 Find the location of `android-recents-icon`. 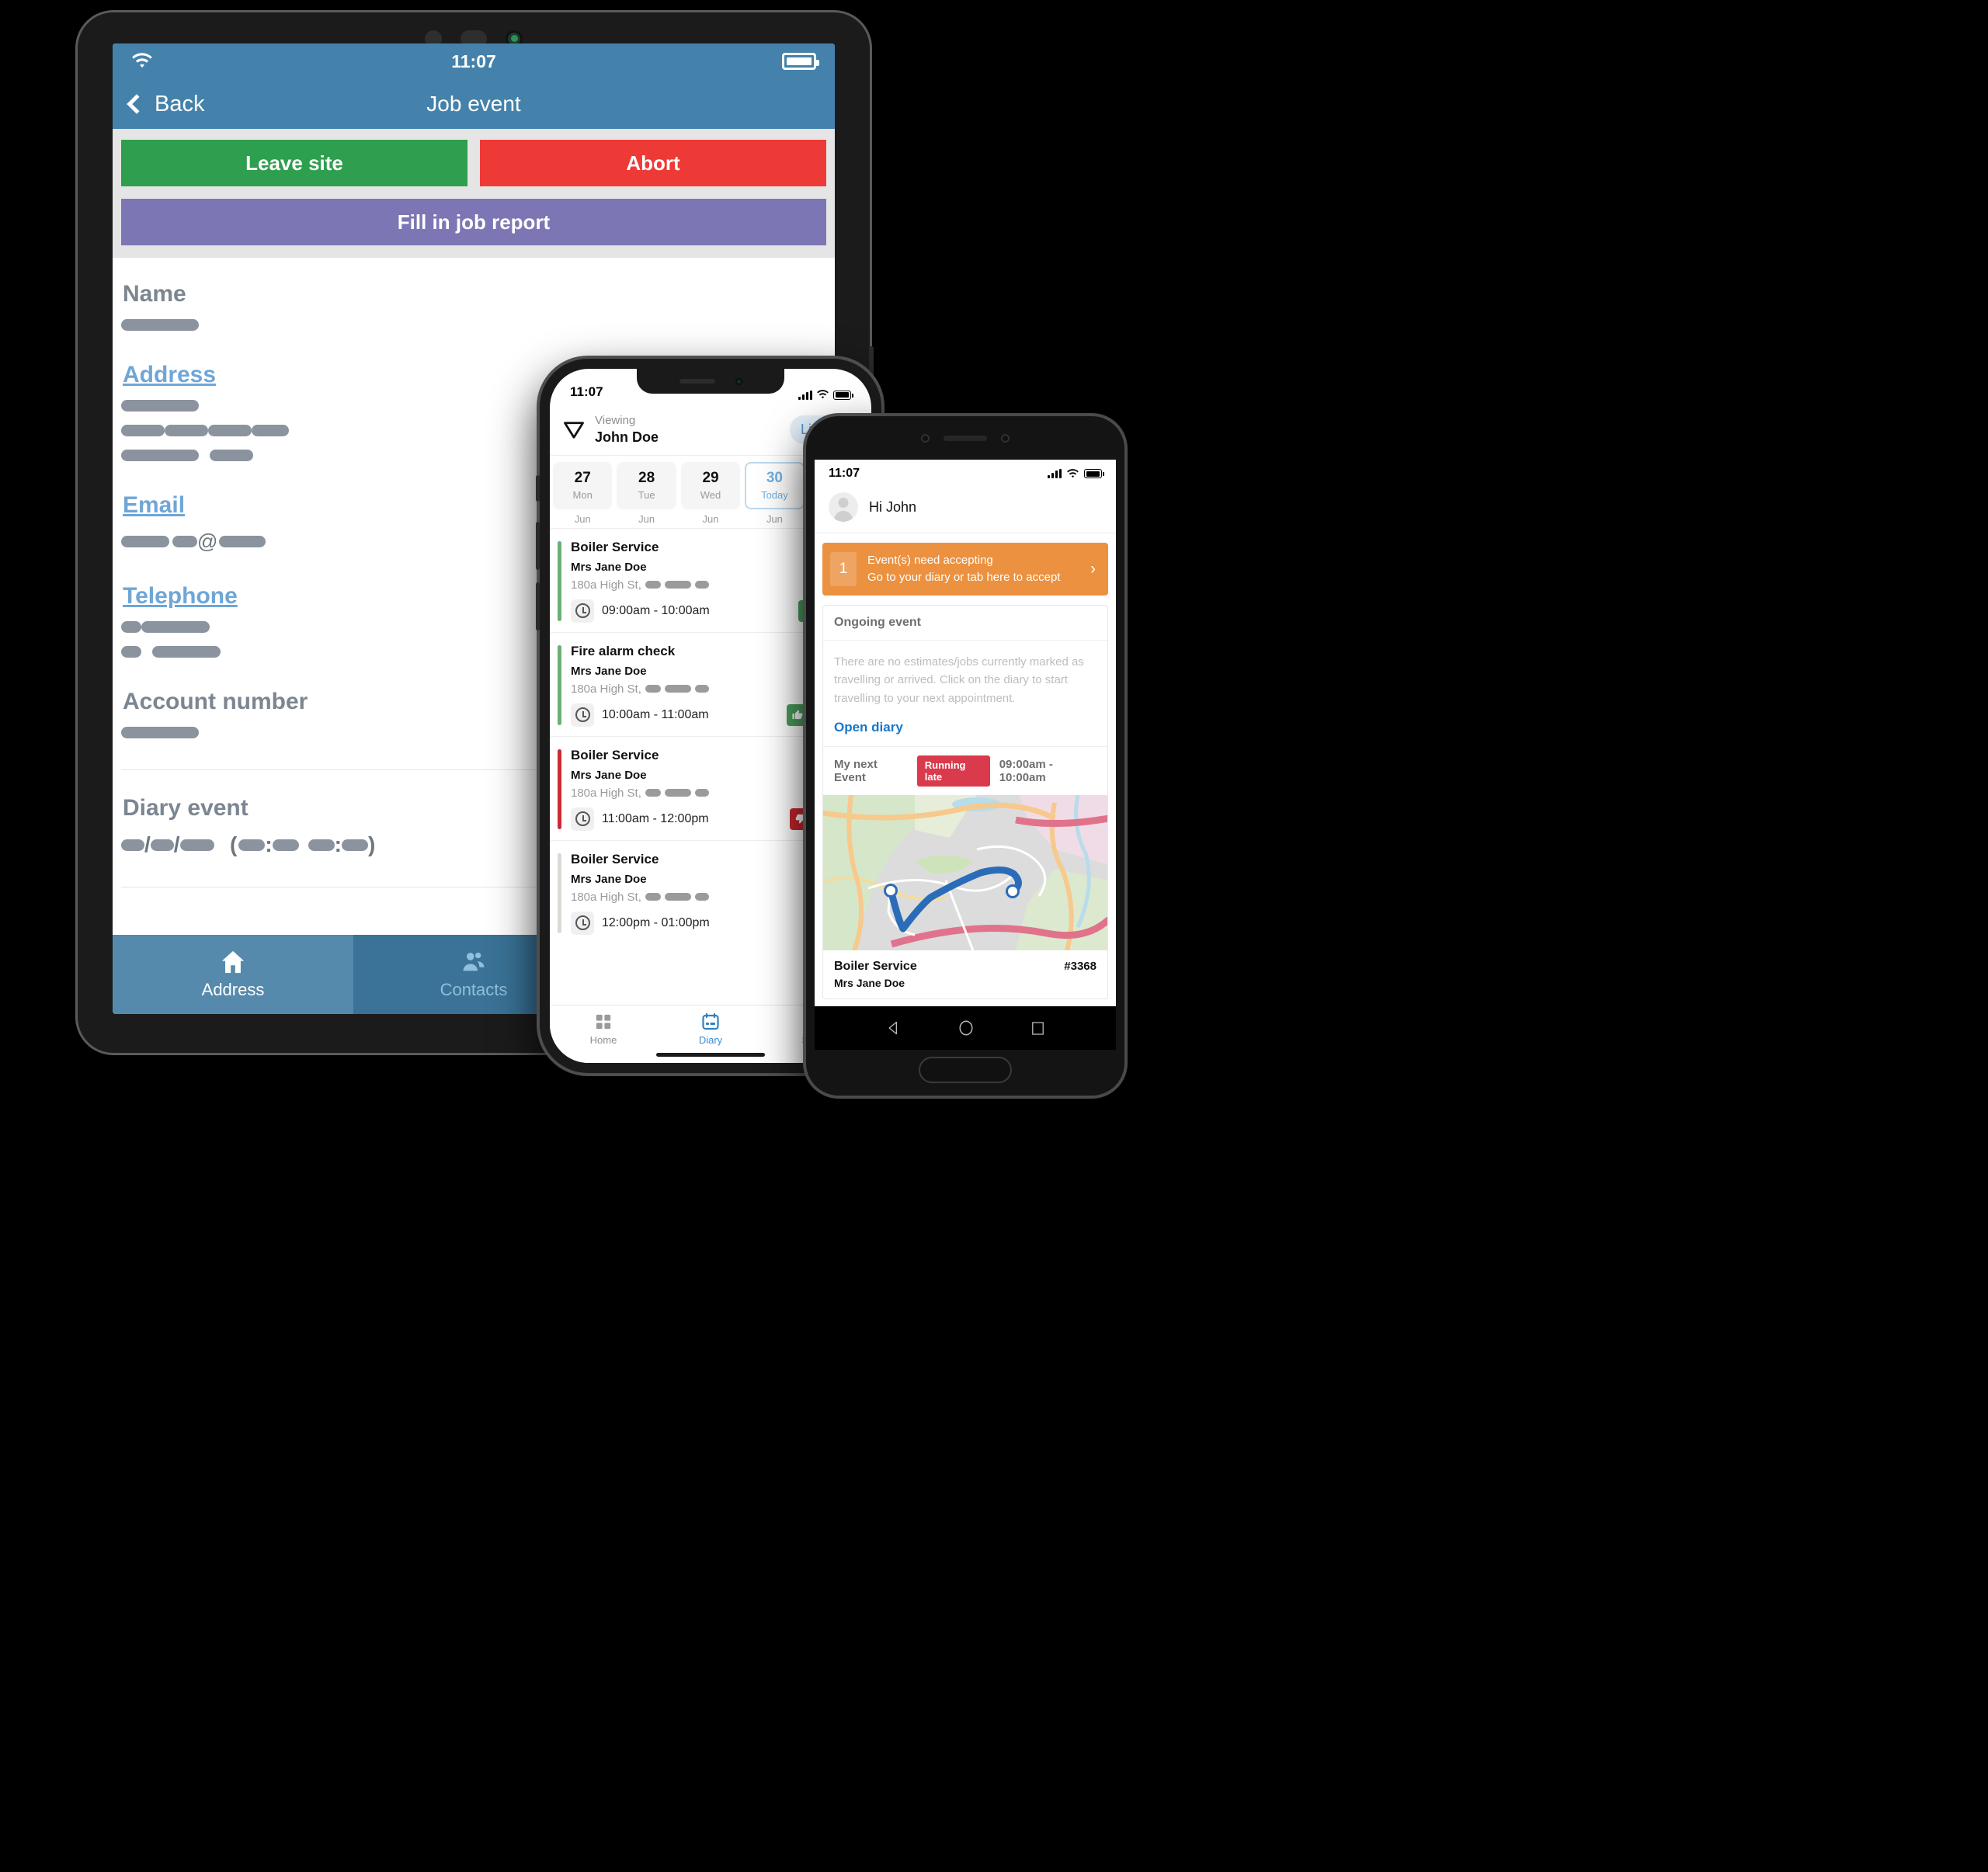

android-recents-icon is located at coordinates (1037, 1028).